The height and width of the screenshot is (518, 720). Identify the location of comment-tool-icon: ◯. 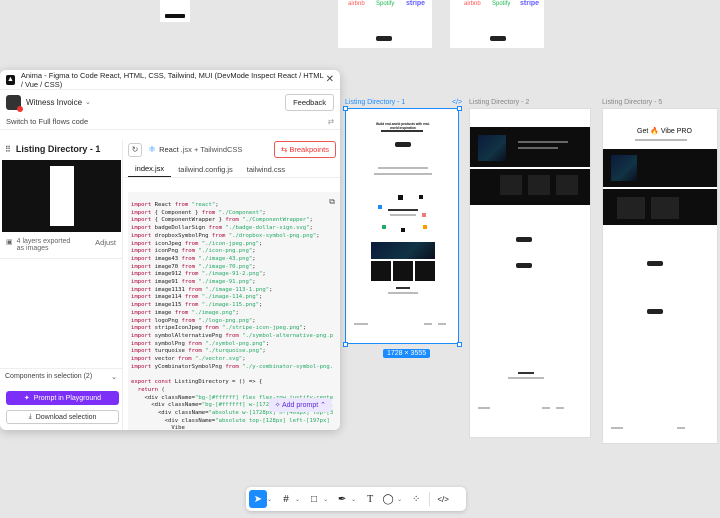
(388, 499).